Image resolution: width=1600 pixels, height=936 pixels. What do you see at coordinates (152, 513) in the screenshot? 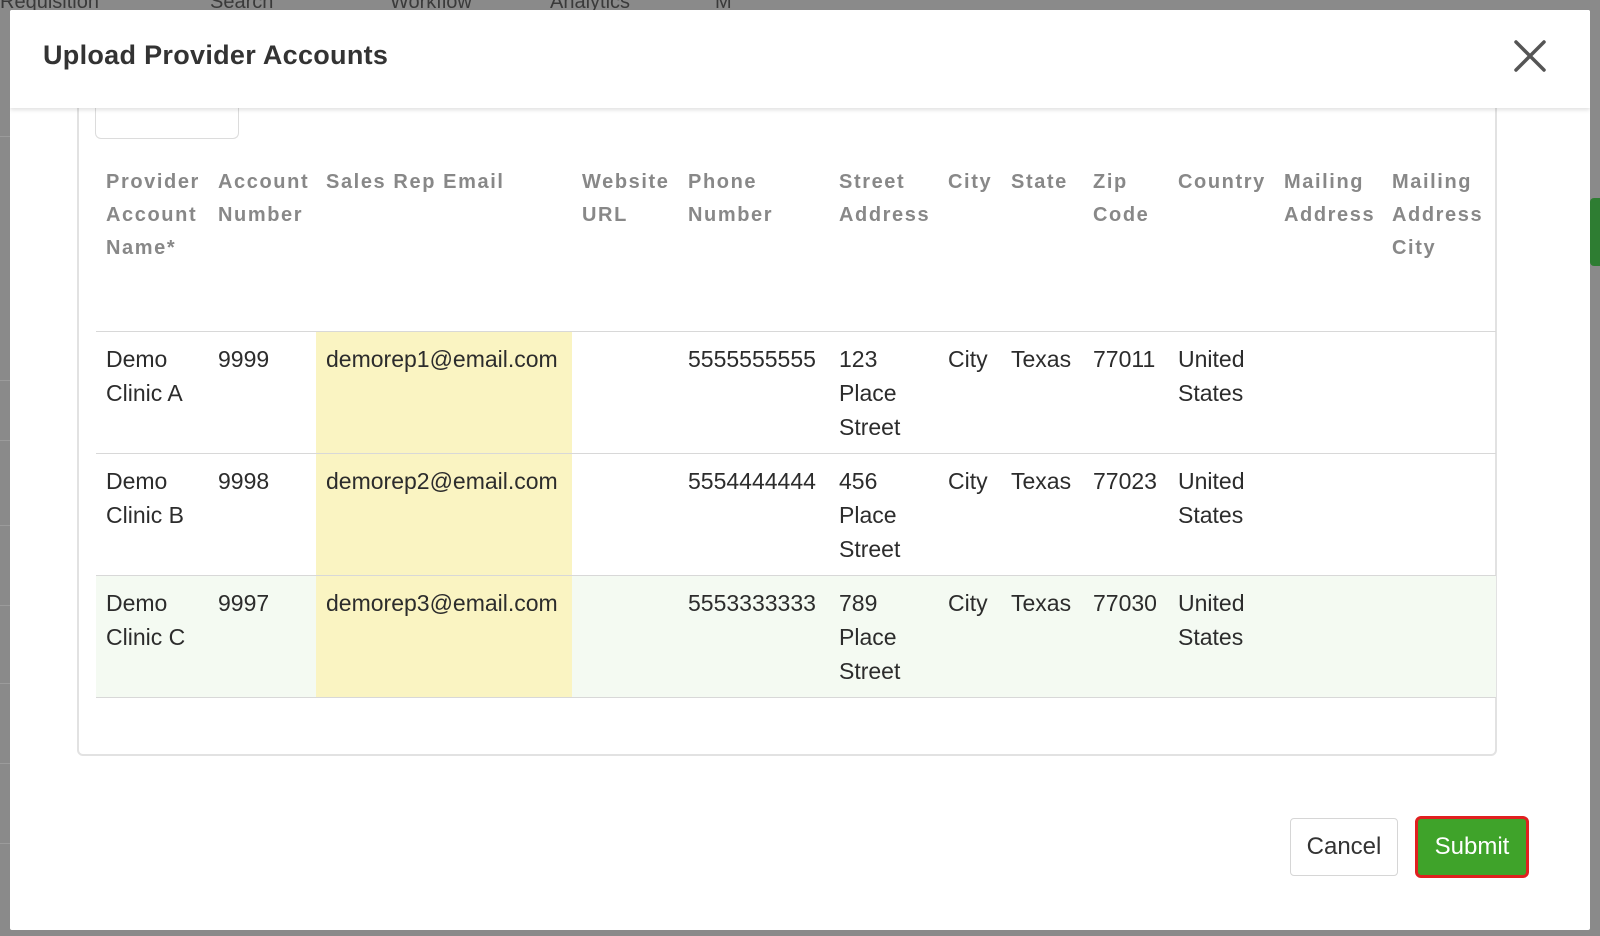
I see `cell-account-name: Demo Clinic B` at bounding box center [152, 513].